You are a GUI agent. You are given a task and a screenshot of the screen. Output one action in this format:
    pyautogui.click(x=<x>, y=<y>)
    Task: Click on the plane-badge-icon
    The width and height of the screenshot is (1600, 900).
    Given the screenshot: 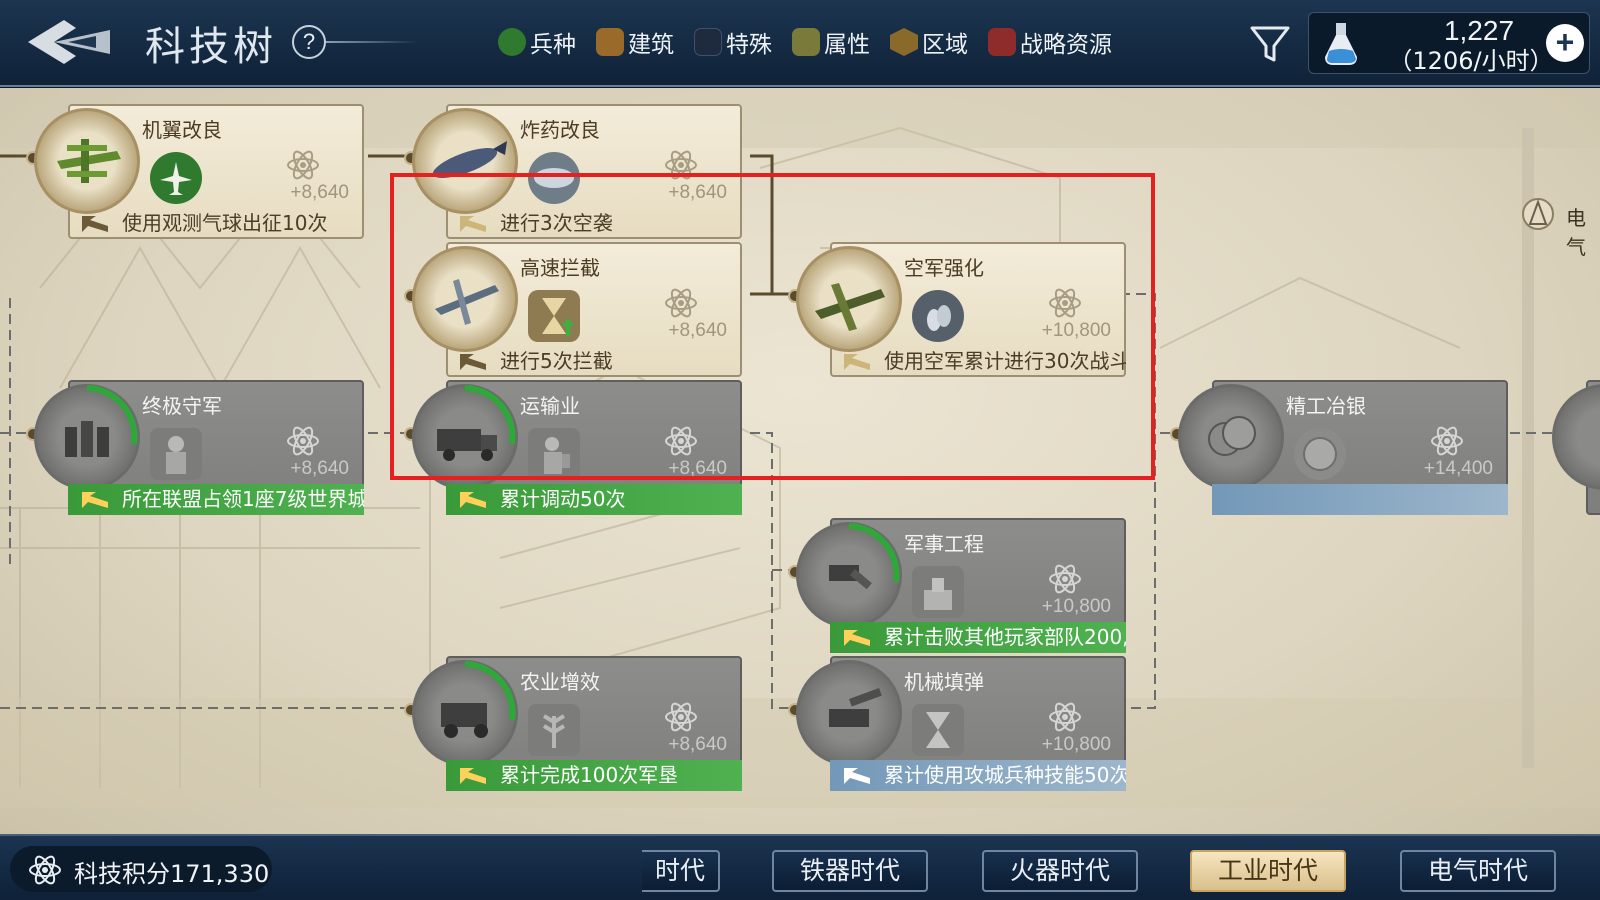 What is the action you would take?
    pyautogui.click(x=176, y=178)
    